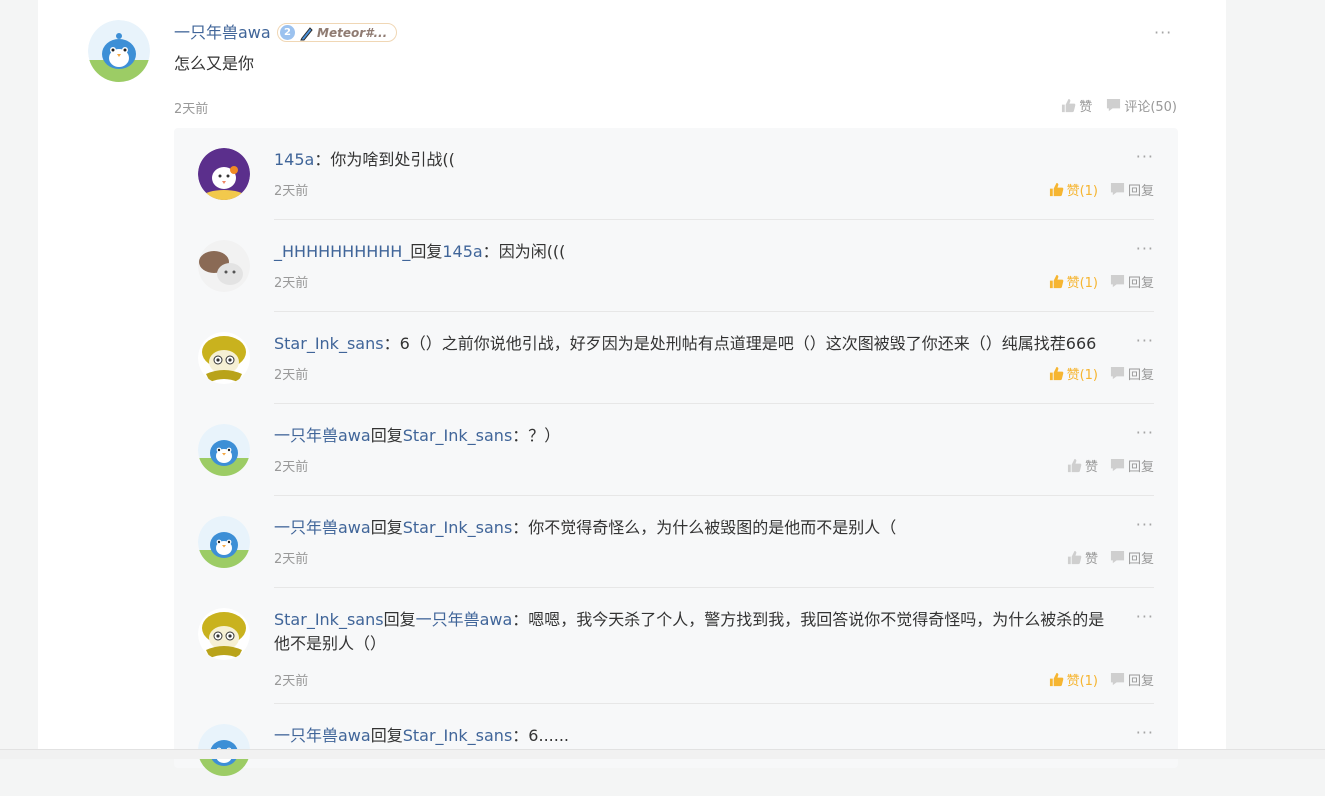 The image size is (1325, 796). Describe the element at coordinates (222, 33) in the screenshot. I see `post-author-name: 一只年兽awa` at that location.